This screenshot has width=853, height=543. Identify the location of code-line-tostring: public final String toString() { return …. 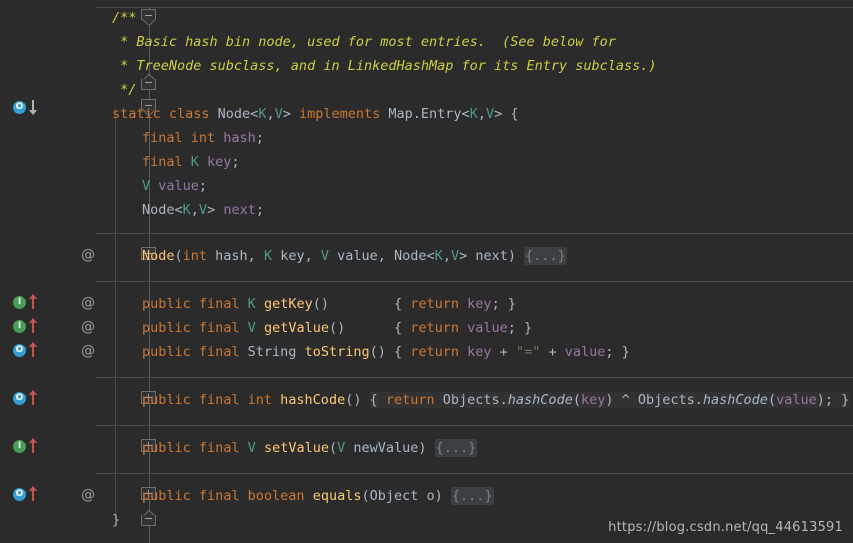
(386, 352).